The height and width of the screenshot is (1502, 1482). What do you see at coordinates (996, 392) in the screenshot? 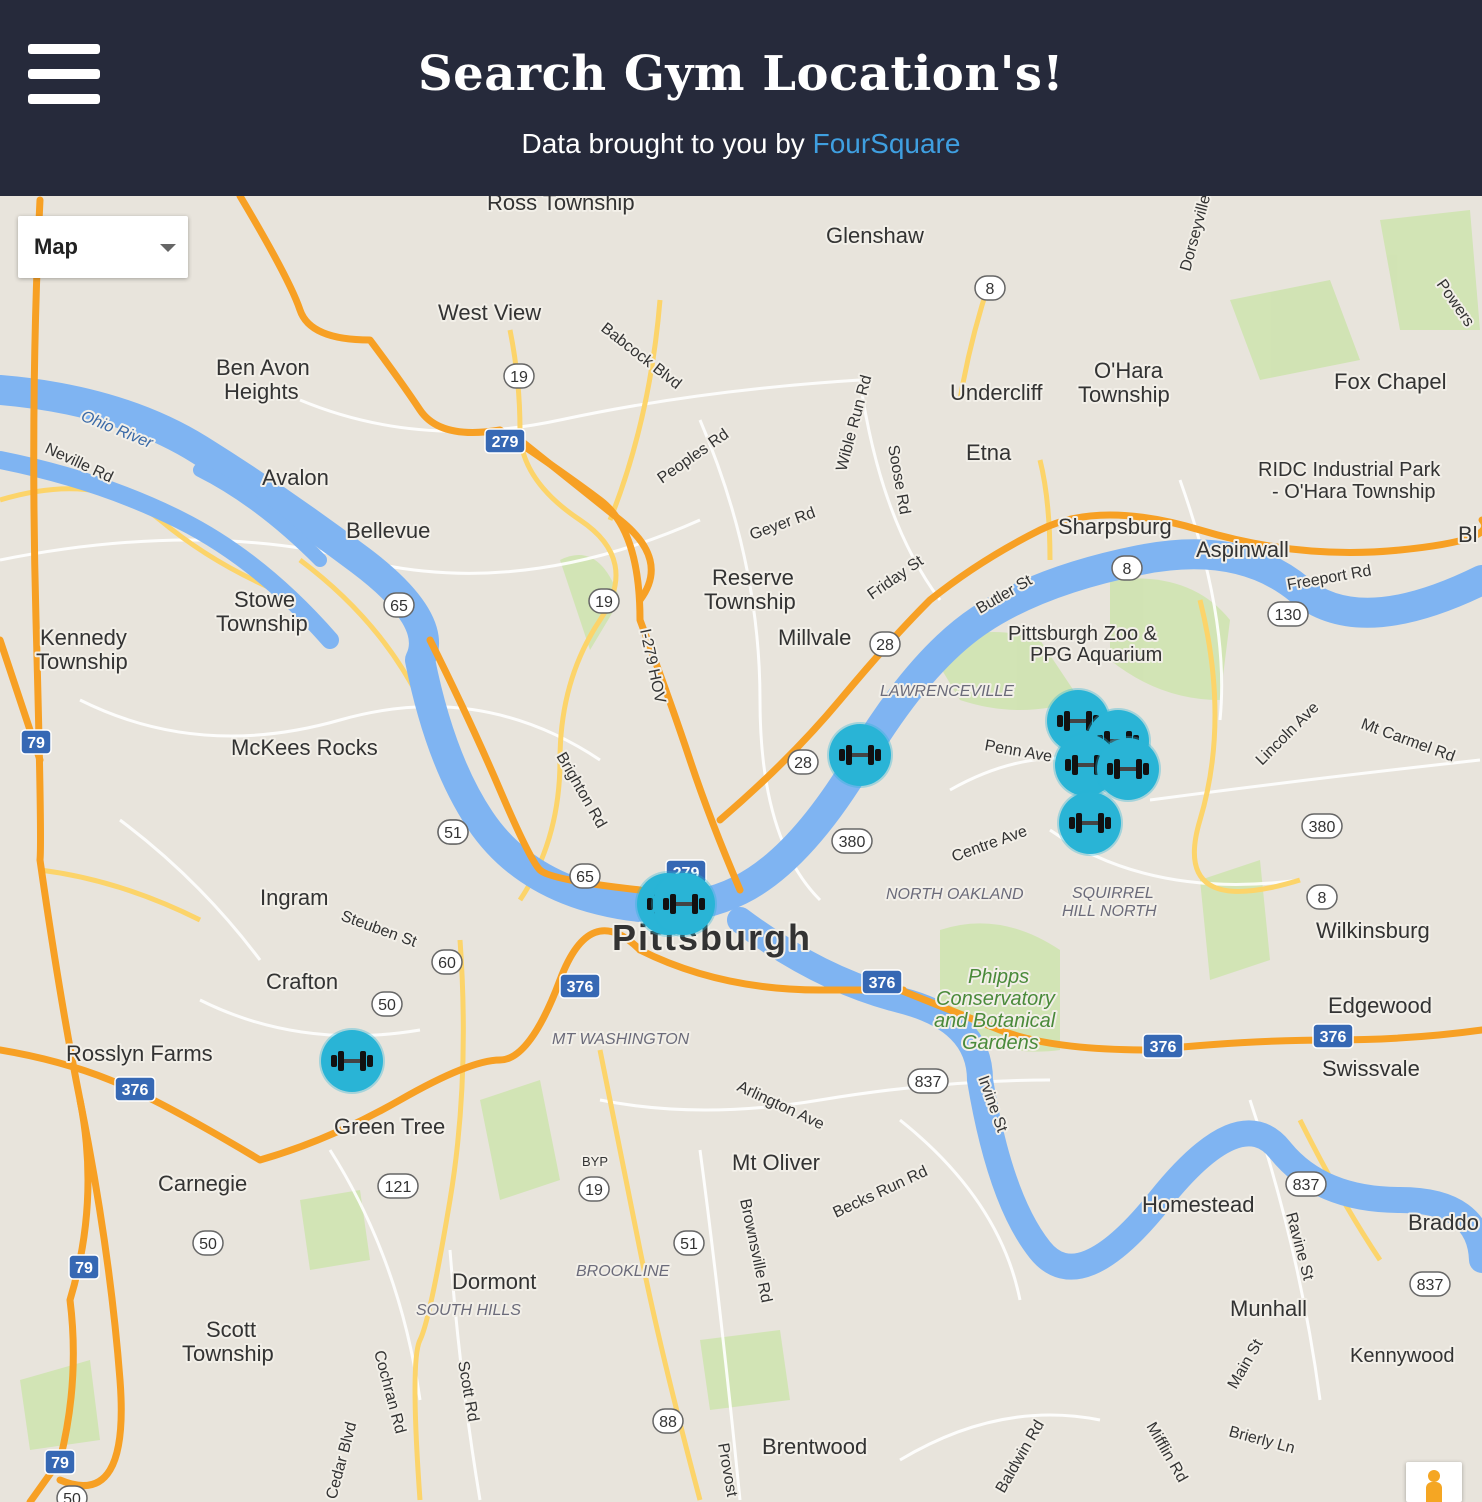
I see `map-label: Undercliff` at bounding box center [996, 392].